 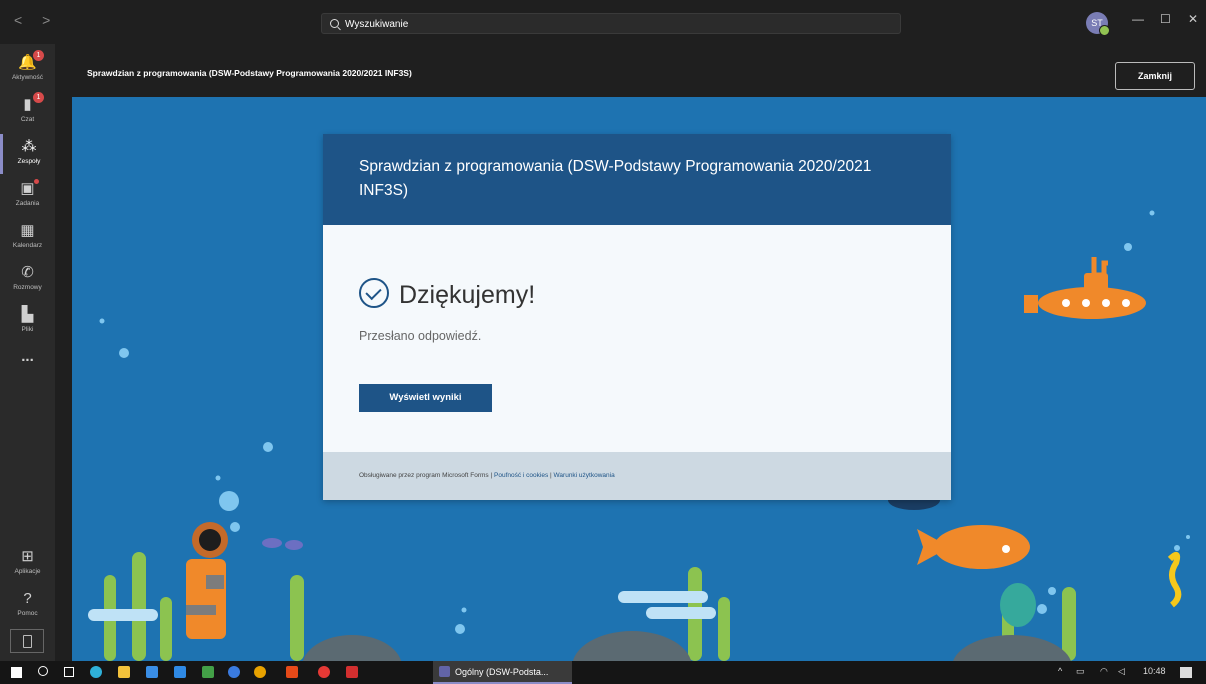 What do you see at coordinates (152, 672) in the screenshot?
I see `store-icon` at bounding box center [152, 672].